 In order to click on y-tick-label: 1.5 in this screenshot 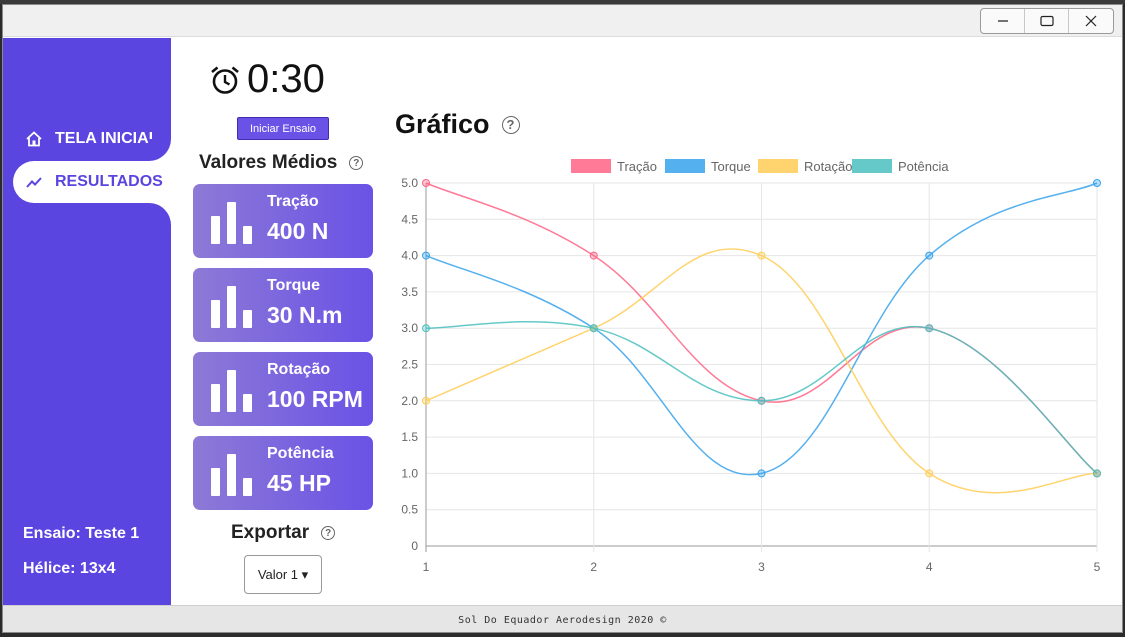, I will do `click(409, 437)`.